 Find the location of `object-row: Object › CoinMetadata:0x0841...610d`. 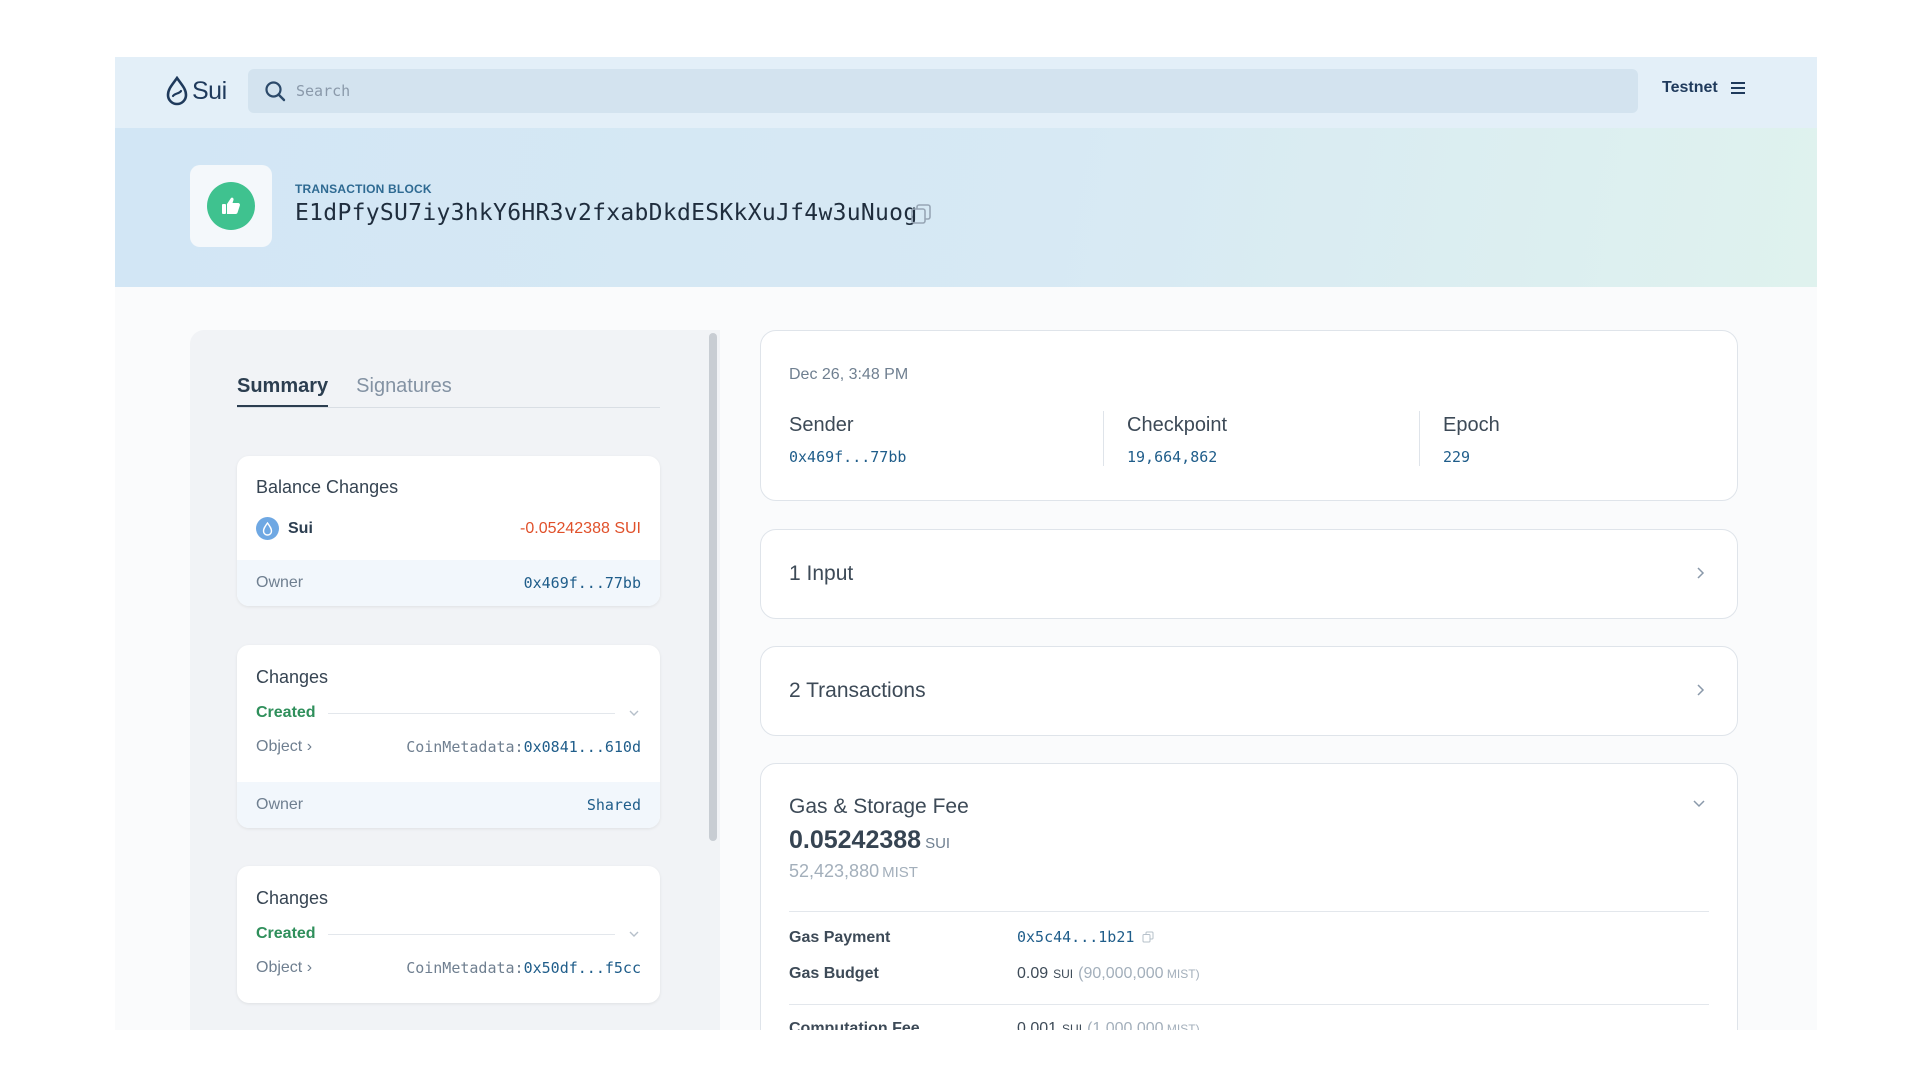

object-row: Object › CoinMetadata:0x0841...610d is located at coordinates (448, 747).